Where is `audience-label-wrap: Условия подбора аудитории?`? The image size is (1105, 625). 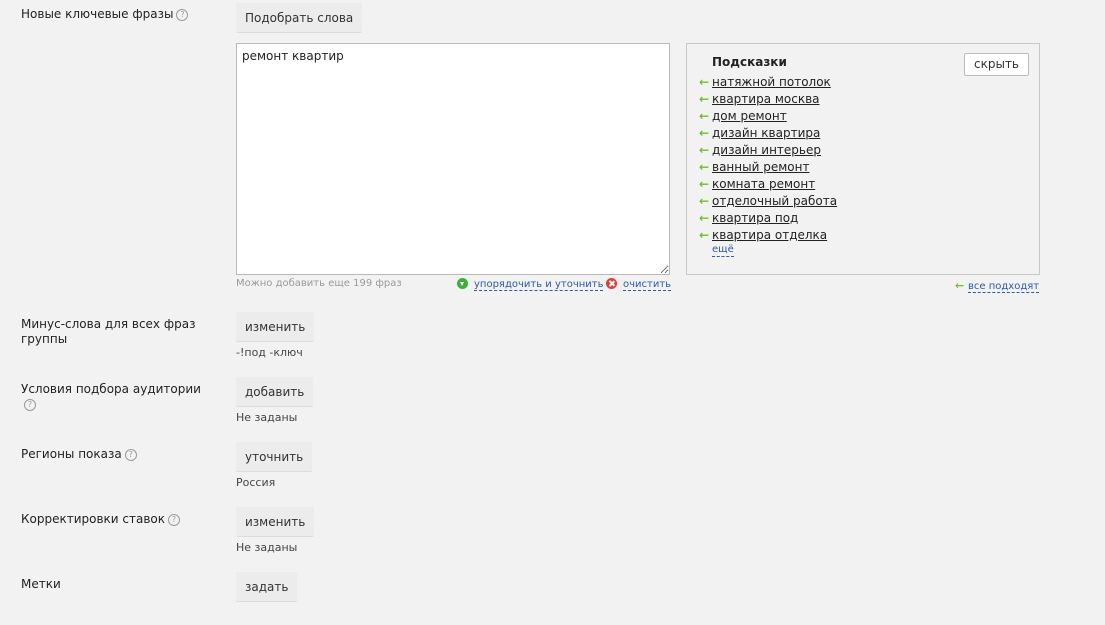
audience-label-wrap: Условия подбора аудитории? is located at coordinates (116, 397).